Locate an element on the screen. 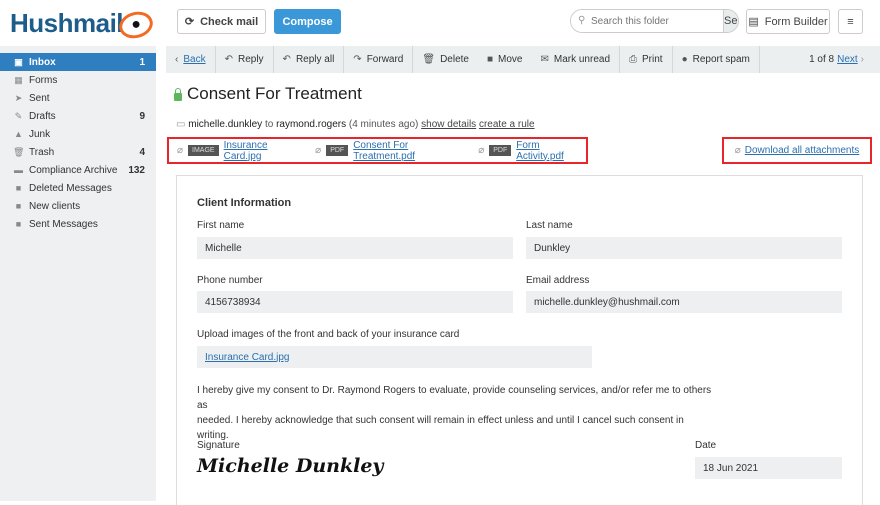  hushmail-logo: Hushmail ● is located at coordinates (83, 25).